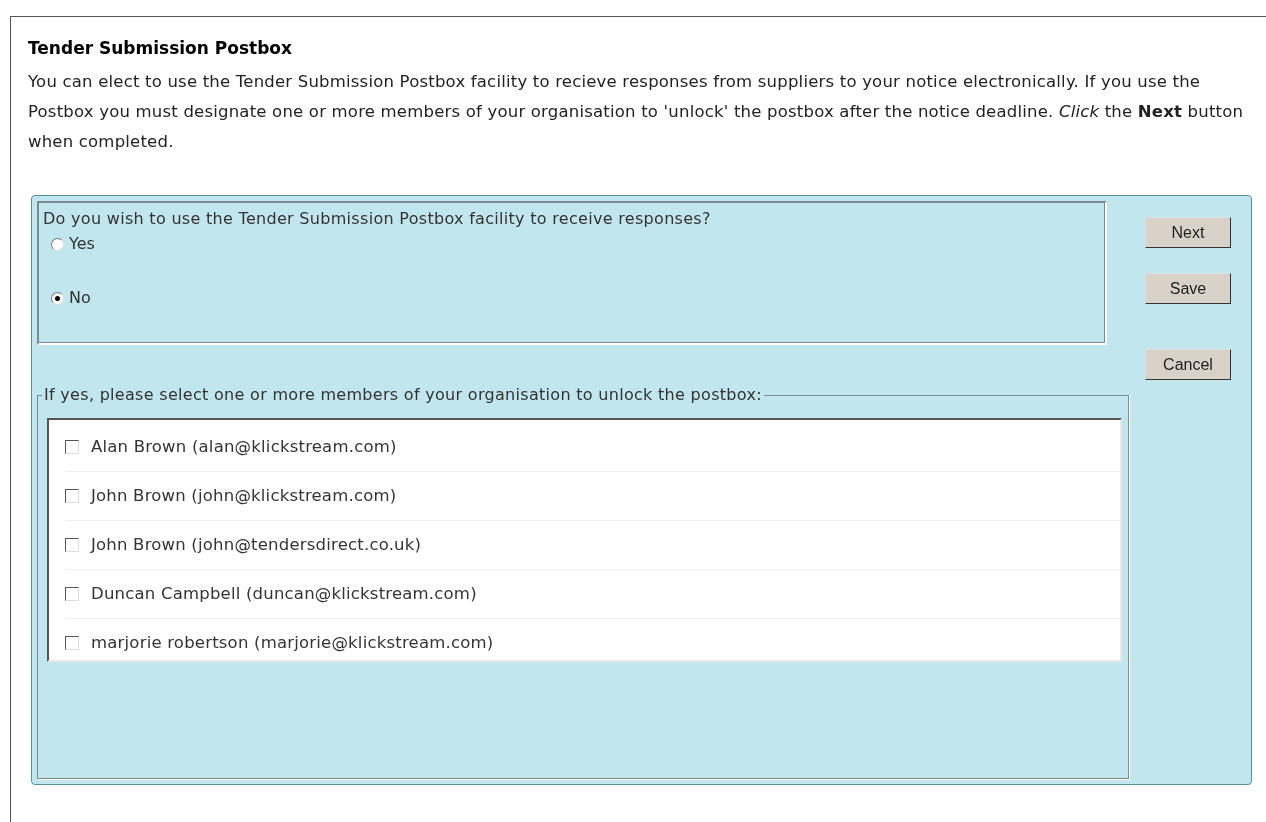 This screenshot has height=822, width=1266. Describe the element at coordinates (244, 446) in the screenshot. I see `member-label: Alan Brown (alan@klickstream.com)` at that location.